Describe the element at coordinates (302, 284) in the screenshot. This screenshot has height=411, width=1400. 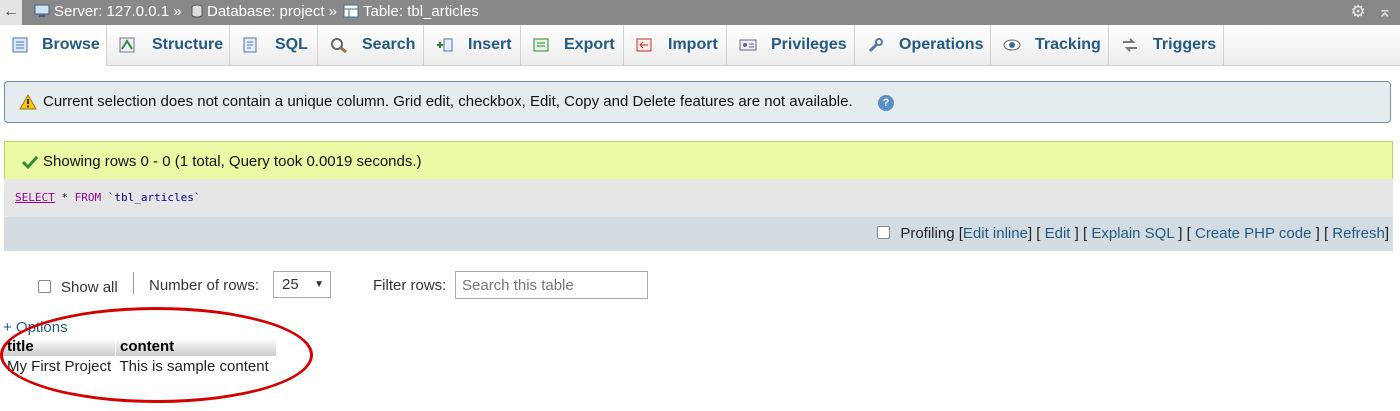
I see `number-of-rows-select: 25 ▼` at that location.